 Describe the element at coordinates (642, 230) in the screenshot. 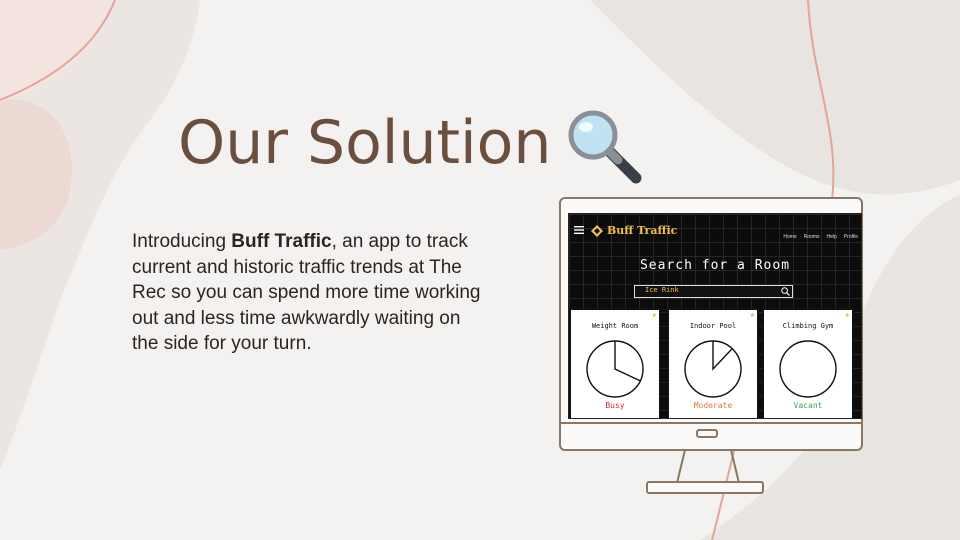

I see `app-brand: Buff Traffic` at that location.